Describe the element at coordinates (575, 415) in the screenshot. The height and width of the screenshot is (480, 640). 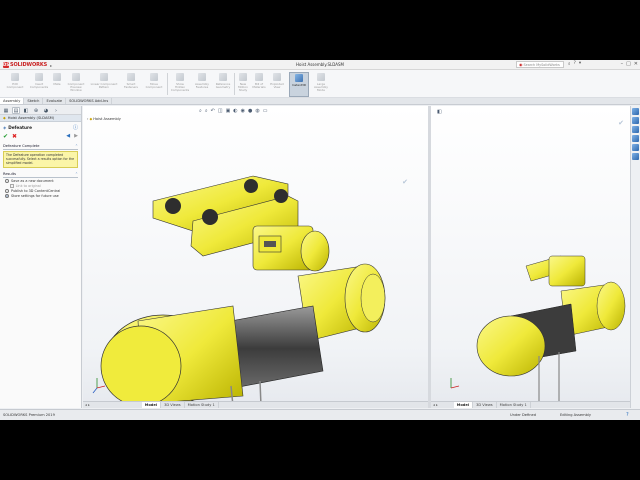
I see `edit-mode-status: Editing Assembly` at that location.